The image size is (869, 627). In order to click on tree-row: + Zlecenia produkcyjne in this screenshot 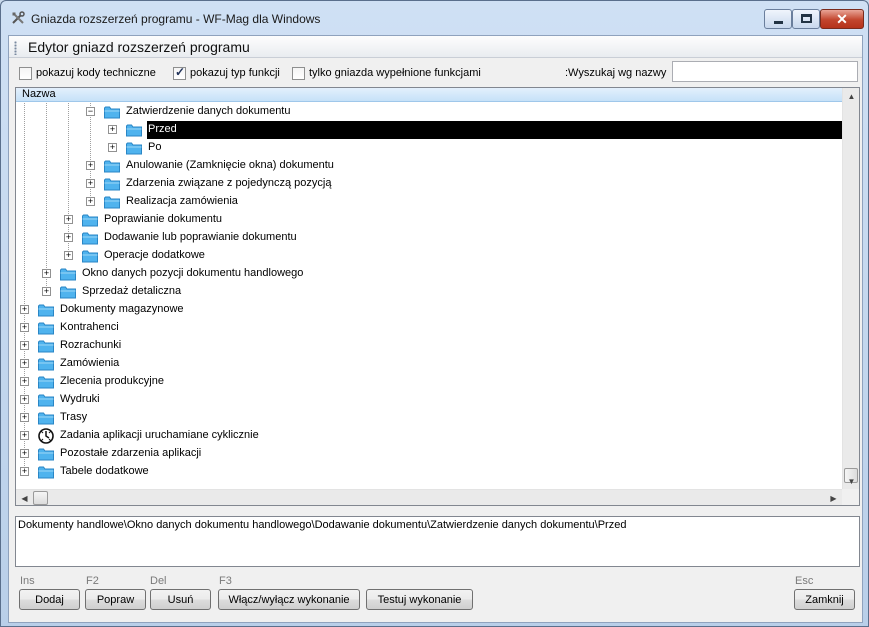, I will do `click(429, 382)`.